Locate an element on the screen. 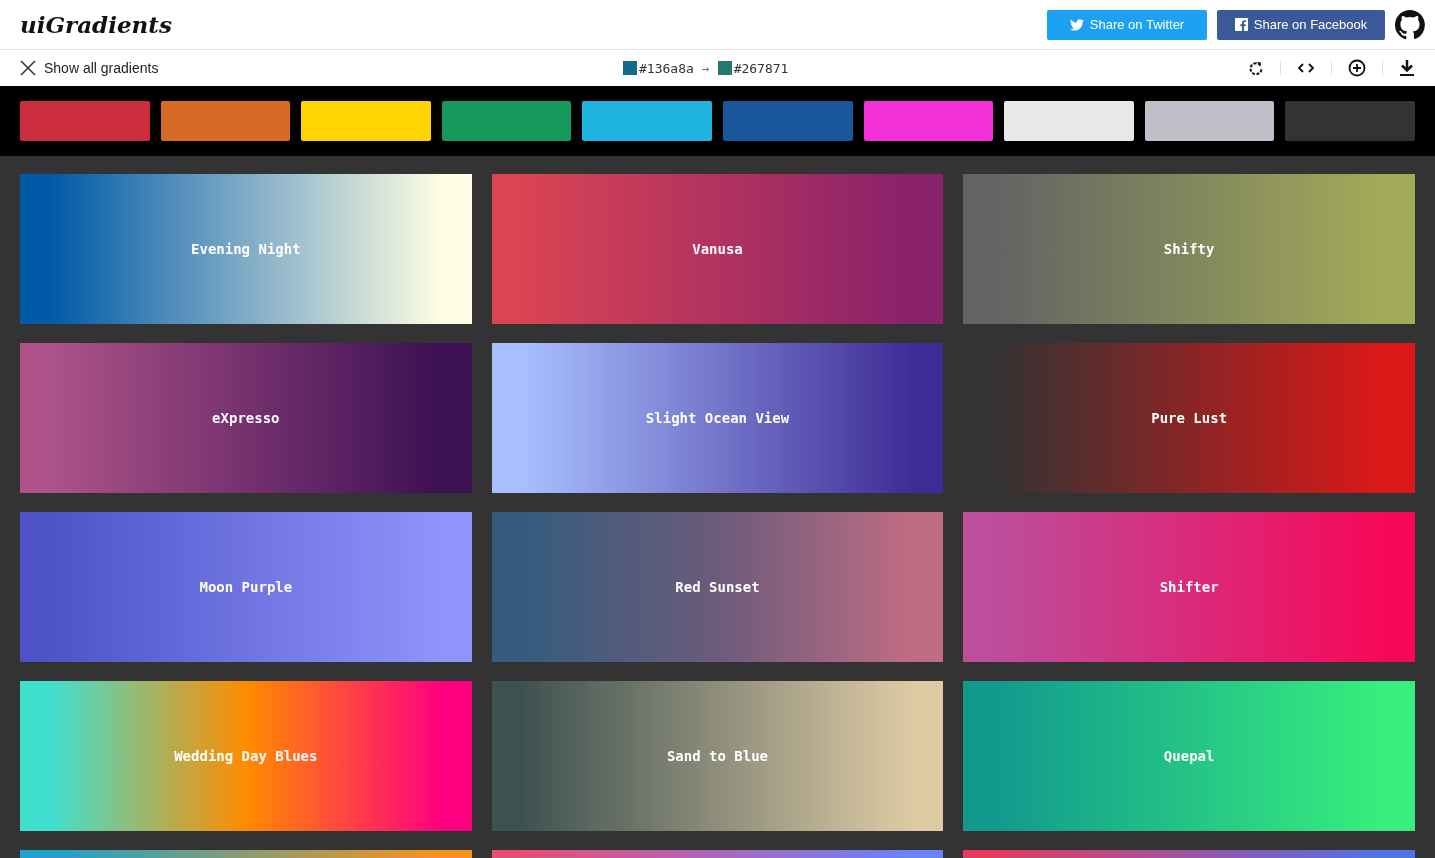 The height and width of the screenshot is (858, 1435). gradient-card: Slight Ocean View is located at coordinates (717, 418).